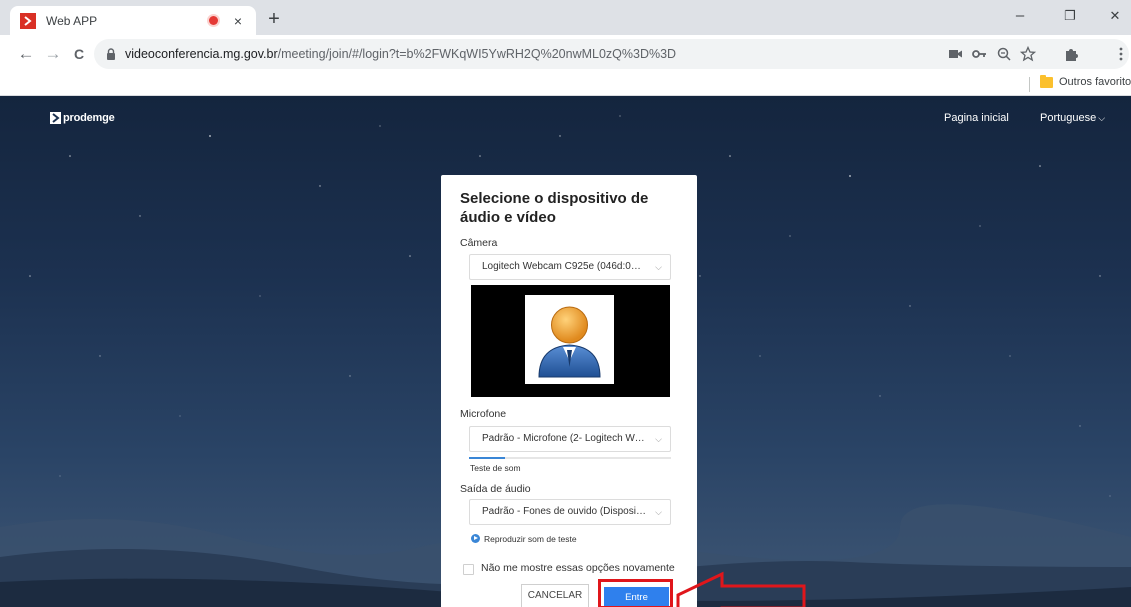  What do you see at coordinates (274, 20) in the screenshot?
I see `new-tab-button: +` at bounding box center [274, 20].